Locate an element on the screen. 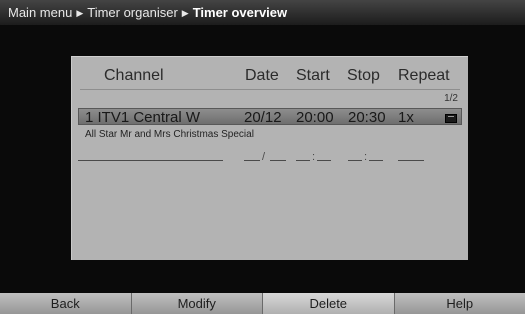 The height and width of the screenshot is (314, 525). row-date: 20/12 is located at coordinates (263, 117).